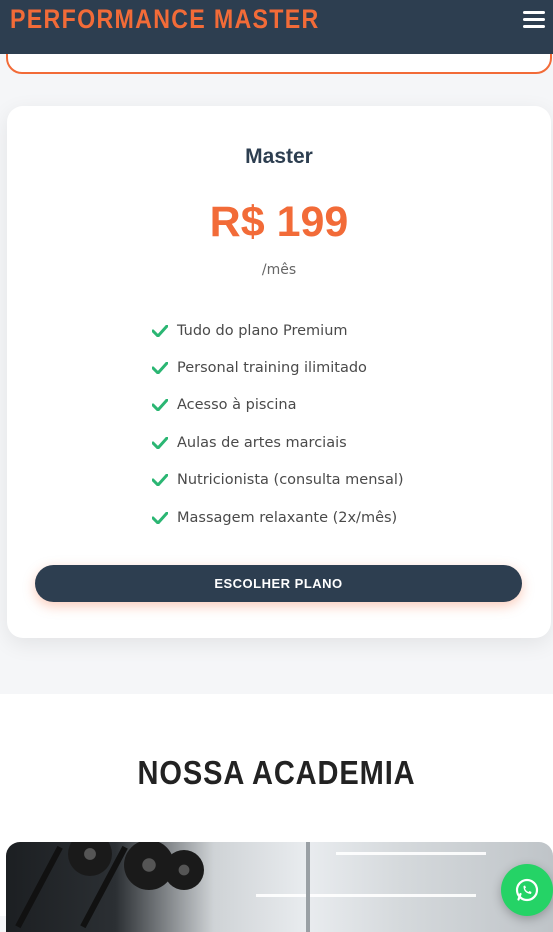 This screenshot has width=553, height=932. I want to click on plan-price: R$ 199, so click(279, 222).